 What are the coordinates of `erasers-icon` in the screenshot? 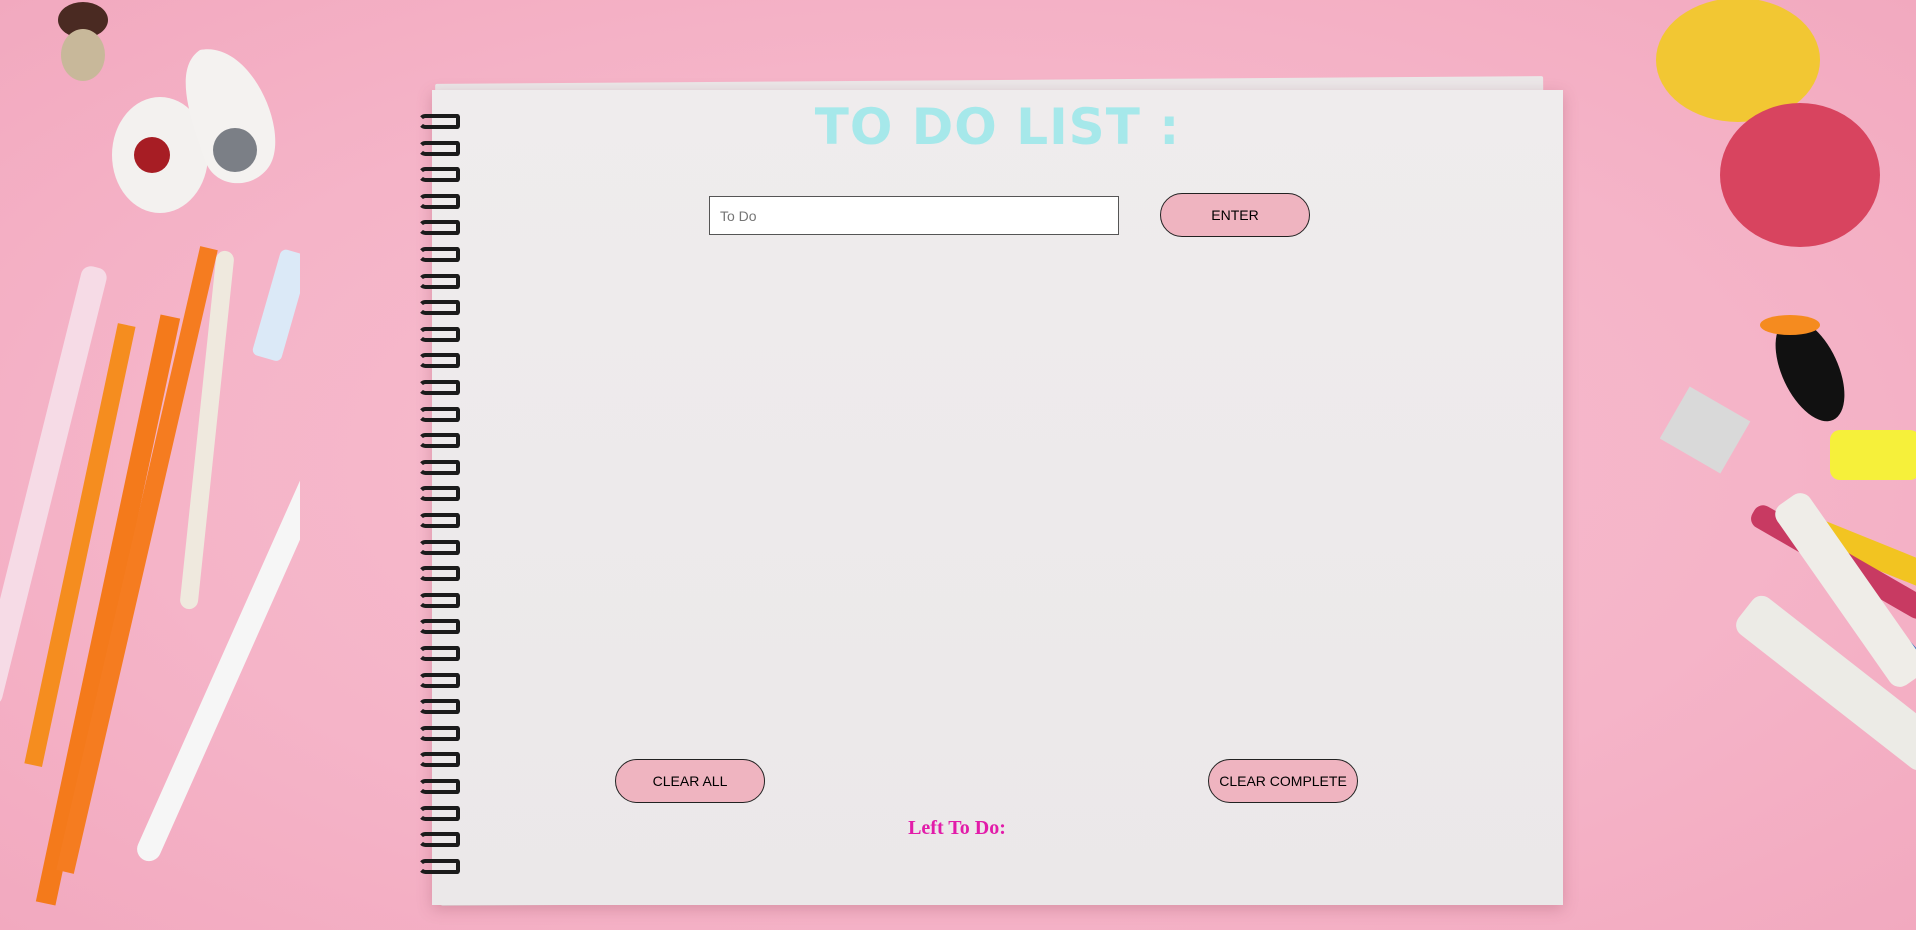 It's located at (194, 131).